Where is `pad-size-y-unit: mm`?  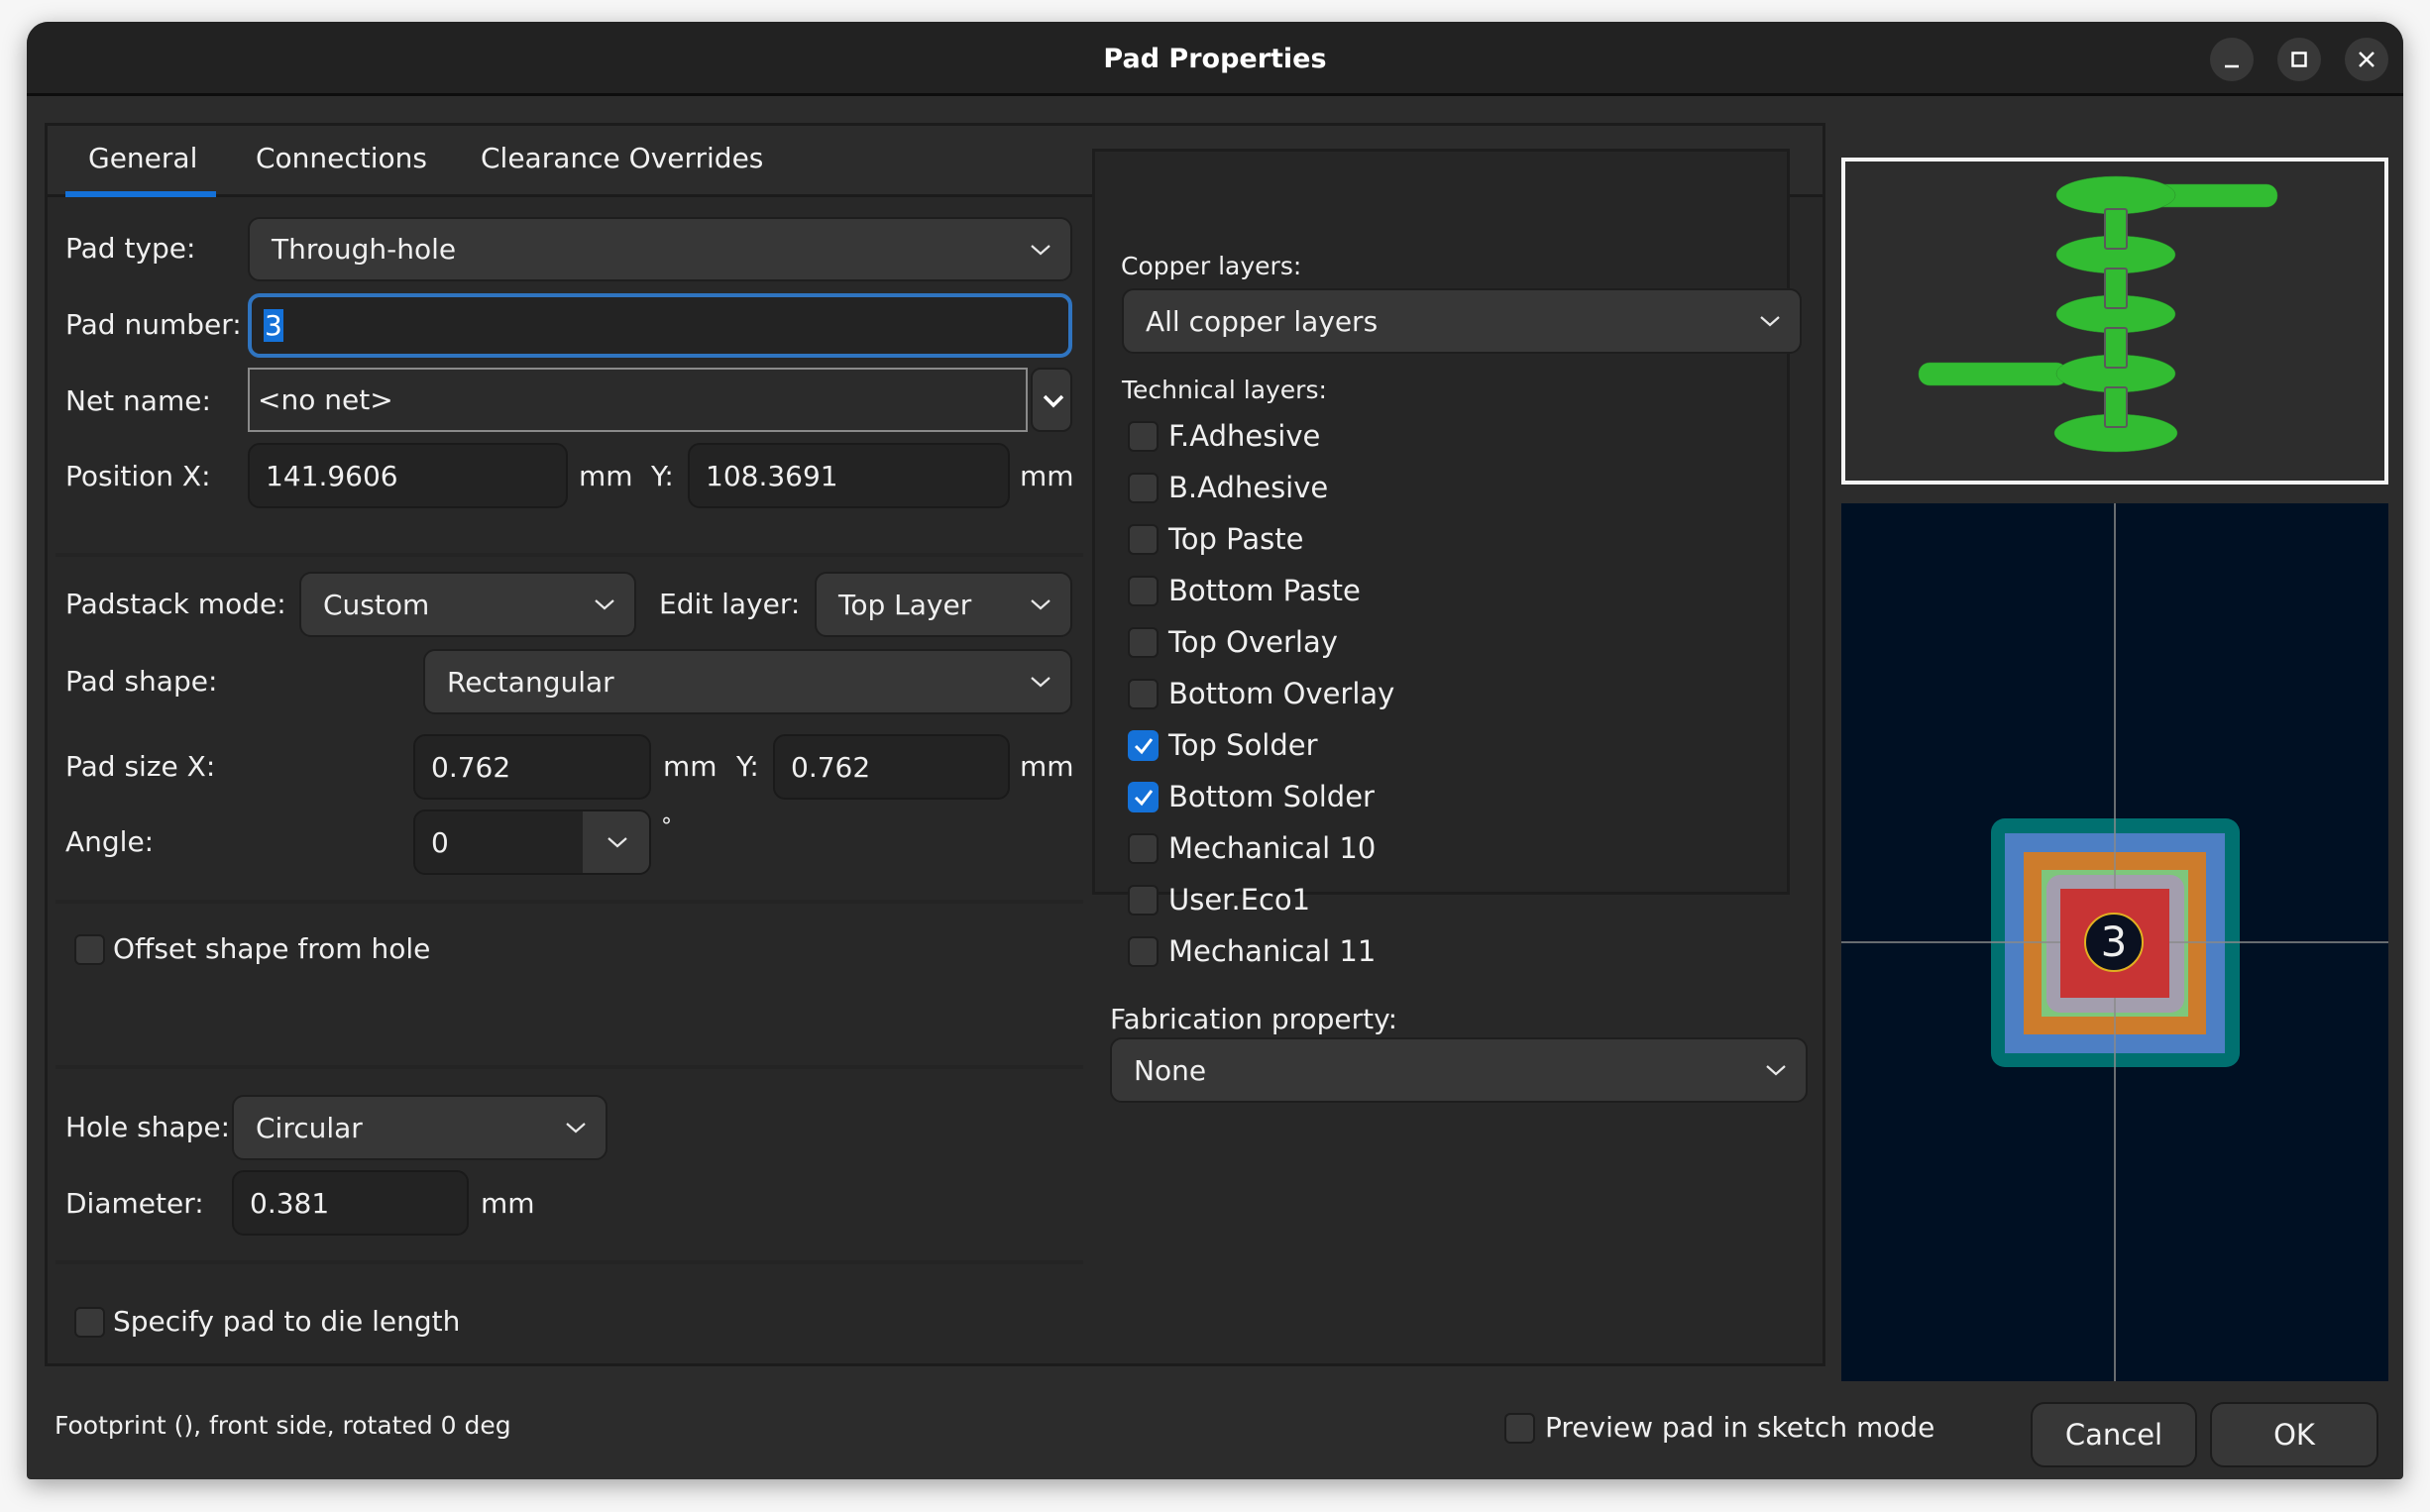
pad-size-y-unit: mm is located at coordinates (1047, 767).